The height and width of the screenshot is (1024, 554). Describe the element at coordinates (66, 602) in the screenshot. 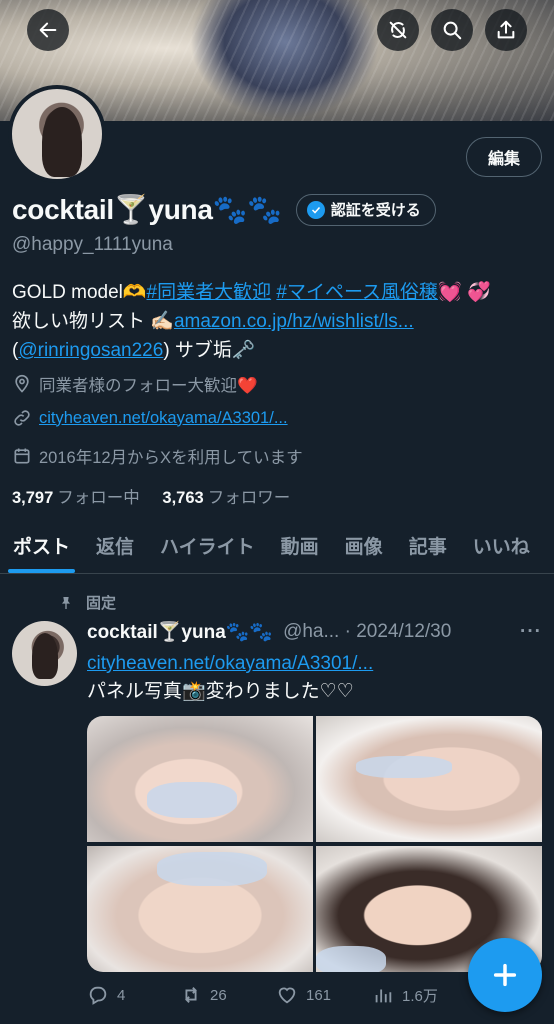

I see `pin-icon` at that location.